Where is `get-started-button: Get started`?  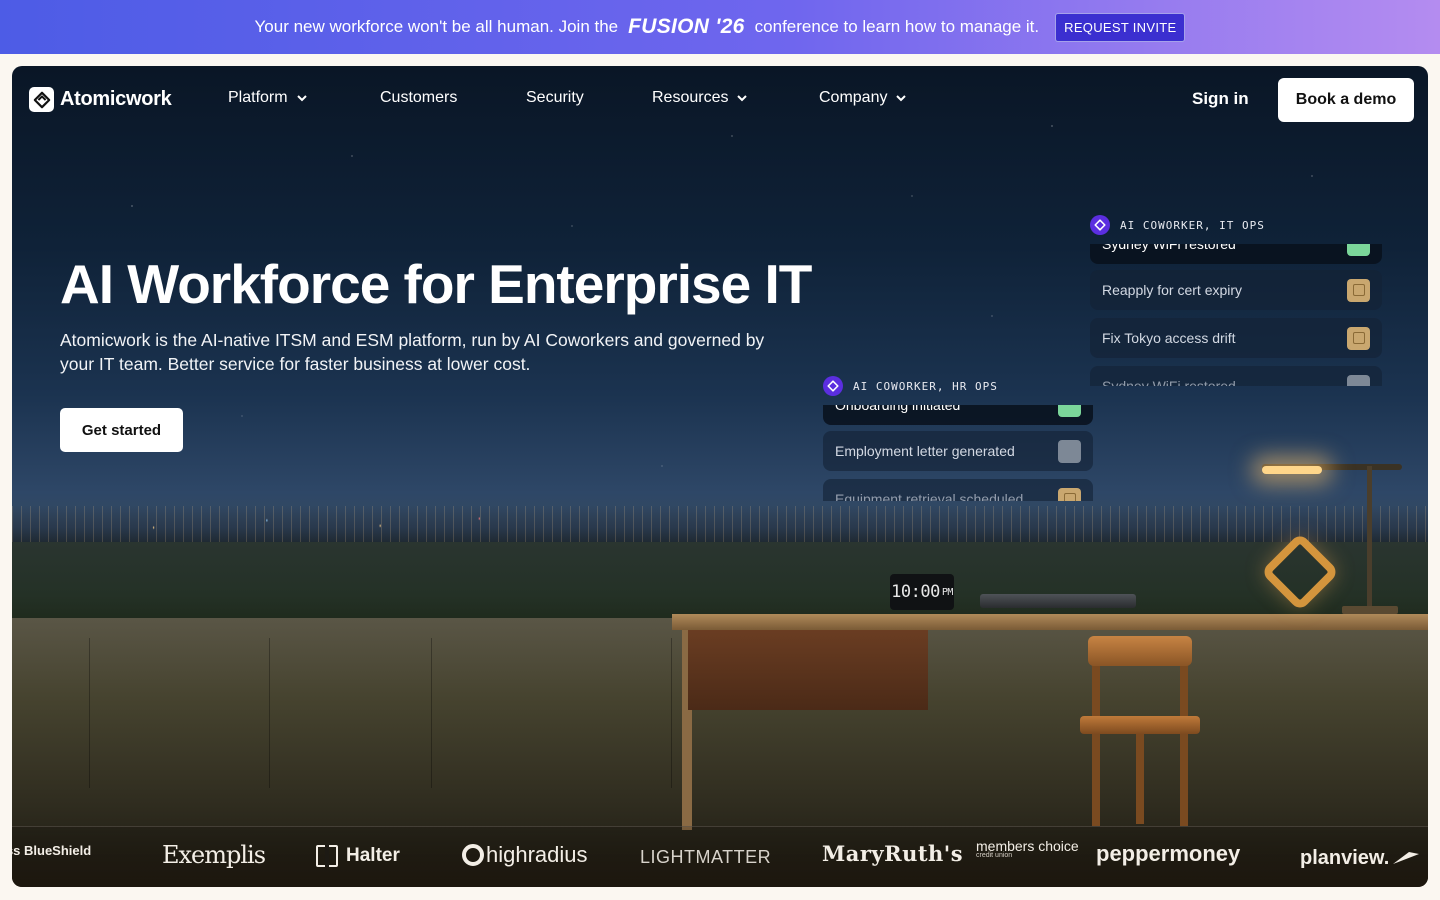
get-started-button: Get started is located at coordinates (121, 430).